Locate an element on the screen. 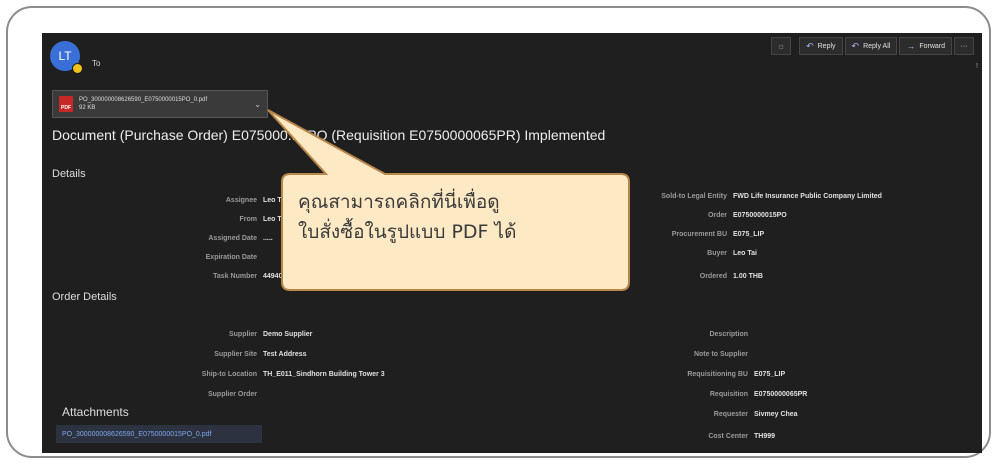 The image size is (999, 466). callout-line-1: คุณสามารถคลิกที่นี่เพื่อดู is located at coordinates (399, 202).